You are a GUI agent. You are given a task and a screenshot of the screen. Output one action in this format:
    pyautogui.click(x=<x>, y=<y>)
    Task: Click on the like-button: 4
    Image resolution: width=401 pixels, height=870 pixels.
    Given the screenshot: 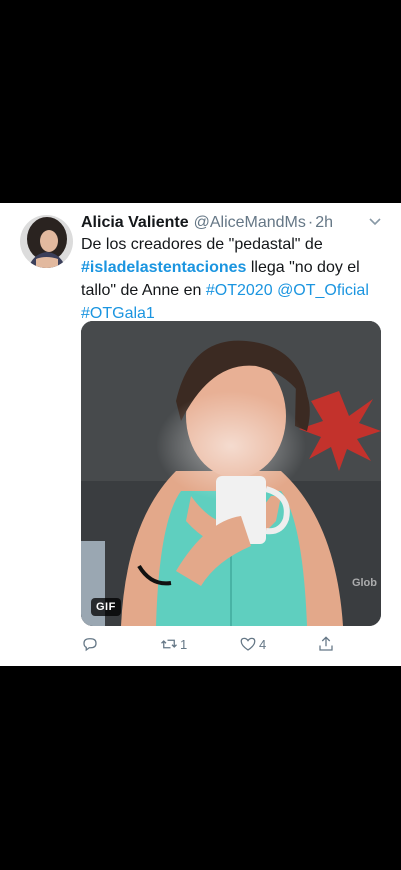 What is the action you would take?
    pyautogui.click(x=252, y=644)
    